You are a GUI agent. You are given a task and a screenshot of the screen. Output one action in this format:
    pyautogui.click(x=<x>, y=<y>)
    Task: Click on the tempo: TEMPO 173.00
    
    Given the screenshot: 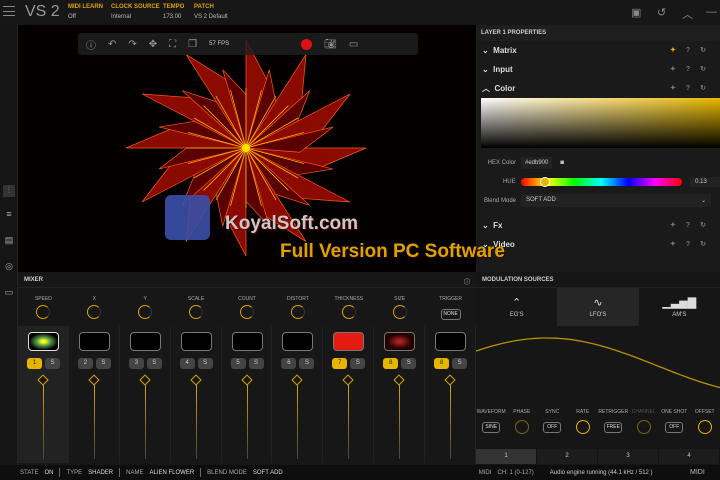 What is the action you would take?
    pyautogui.click(x=173, y=12)
    